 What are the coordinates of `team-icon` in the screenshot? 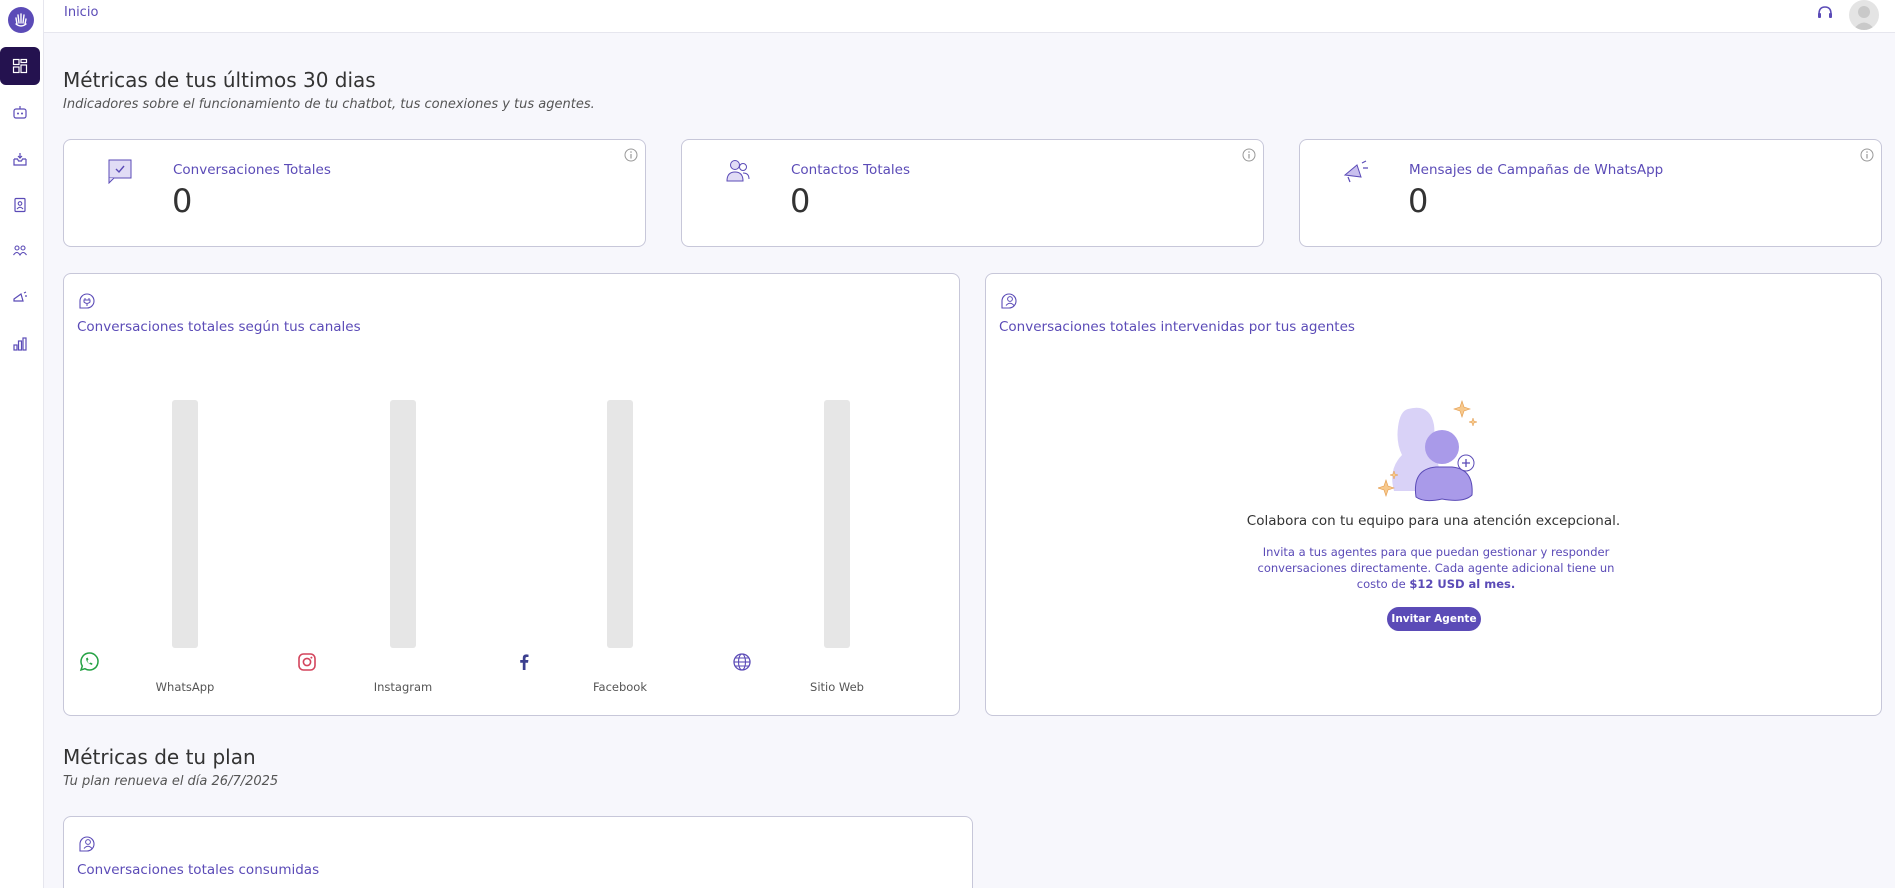 It's located at (20, 251).